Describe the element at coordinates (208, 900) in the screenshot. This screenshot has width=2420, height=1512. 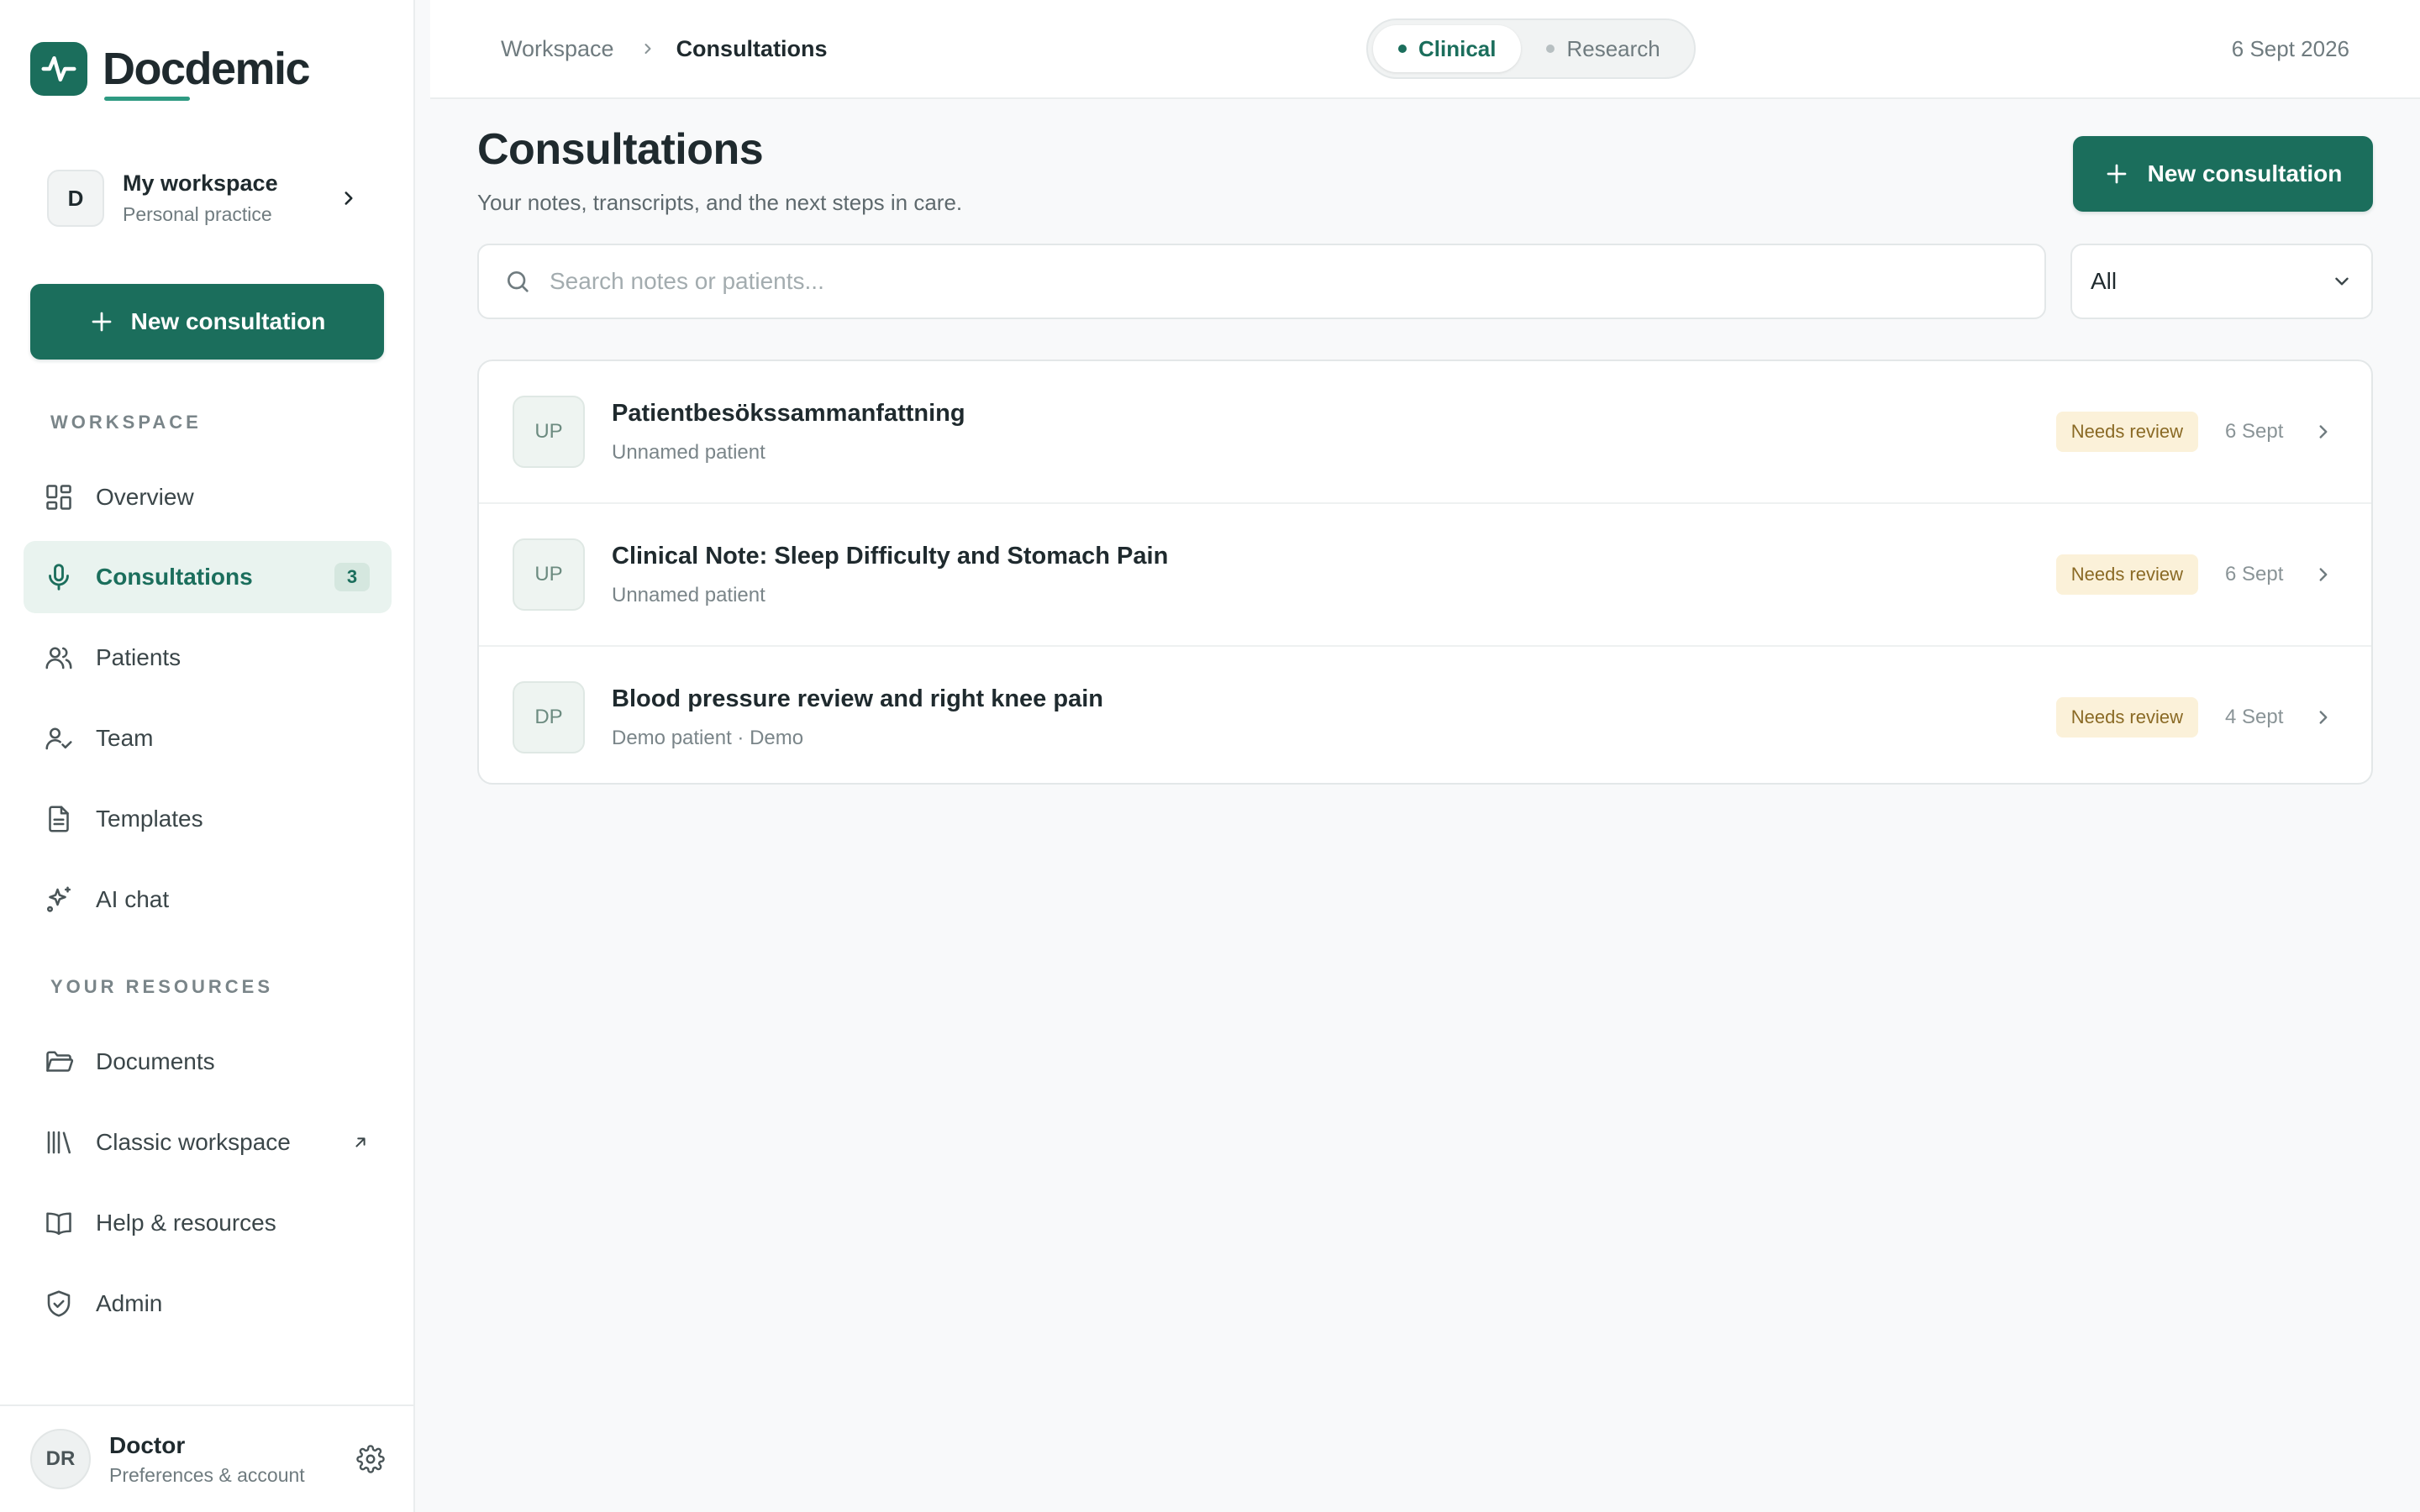
I see `sidebar-item-ai-chat: AI chat` at that location.